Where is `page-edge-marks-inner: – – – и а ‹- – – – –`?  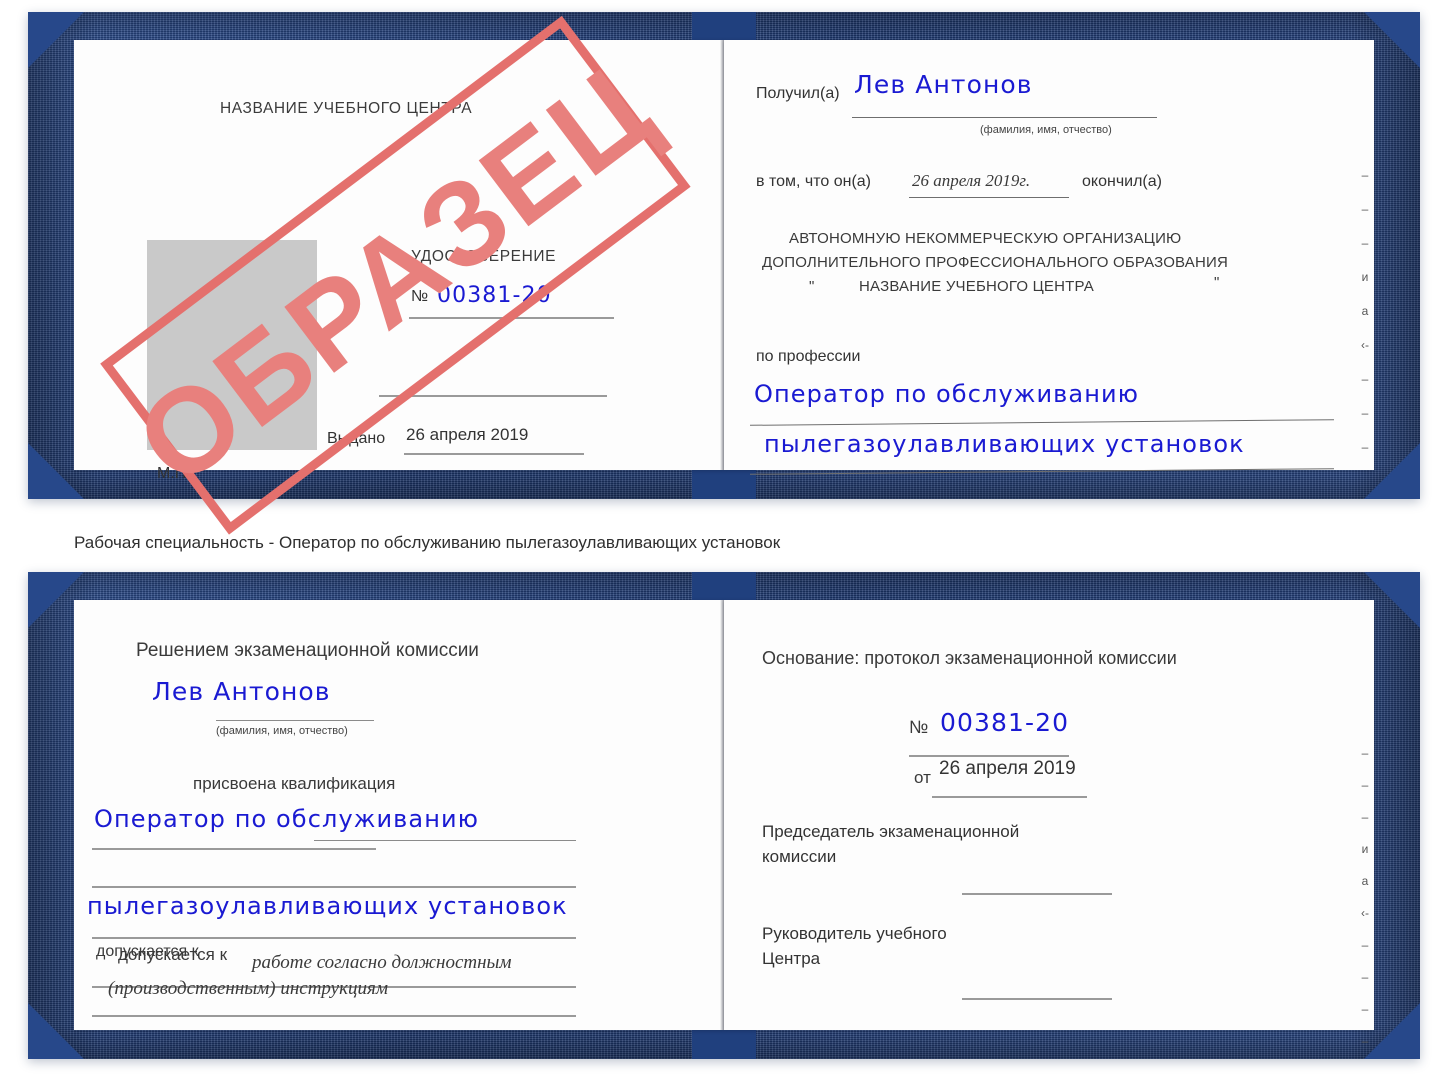
page-edge-marks-inner: – – – и а ‹- – – – – is located at coordinates (1365, 897).